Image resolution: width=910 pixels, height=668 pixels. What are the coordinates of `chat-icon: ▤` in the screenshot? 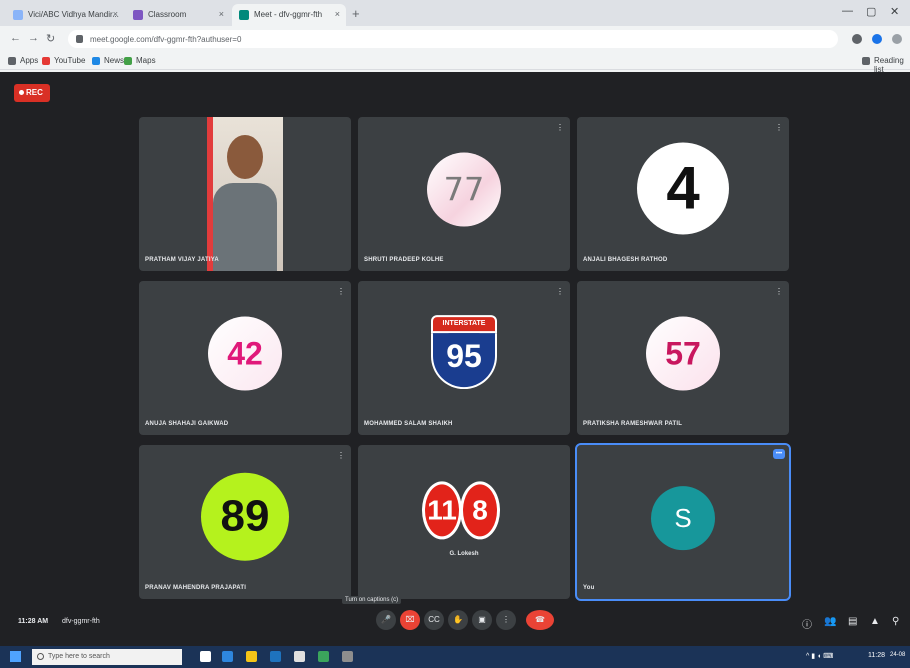 It's located at (852, 621).